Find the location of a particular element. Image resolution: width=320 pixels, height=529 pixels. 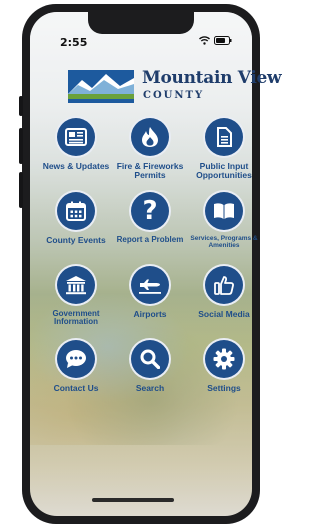

document-icon is located at coordinates (224, 137).